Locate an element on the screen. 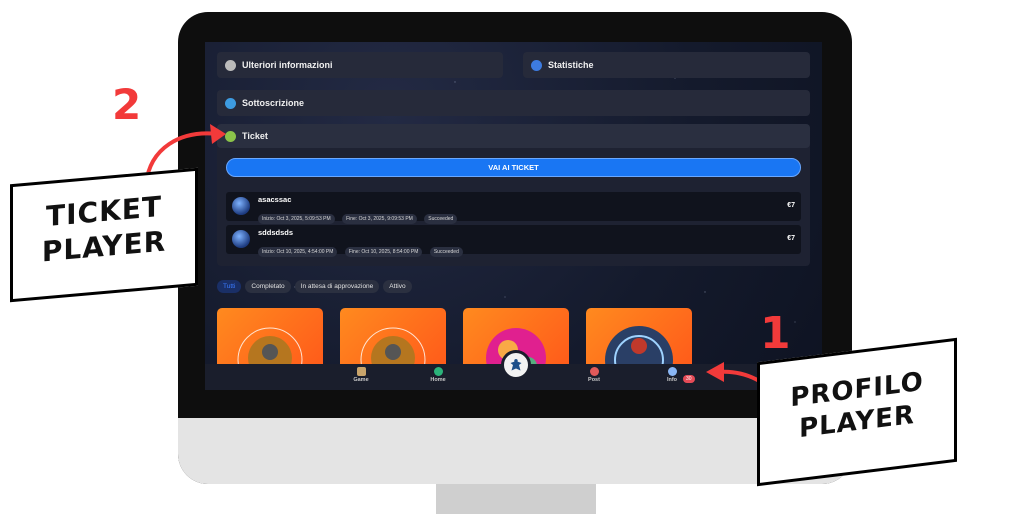 This screenshot has height=514, width=1030. nav-game: Game is located at coordinates (361, 375).